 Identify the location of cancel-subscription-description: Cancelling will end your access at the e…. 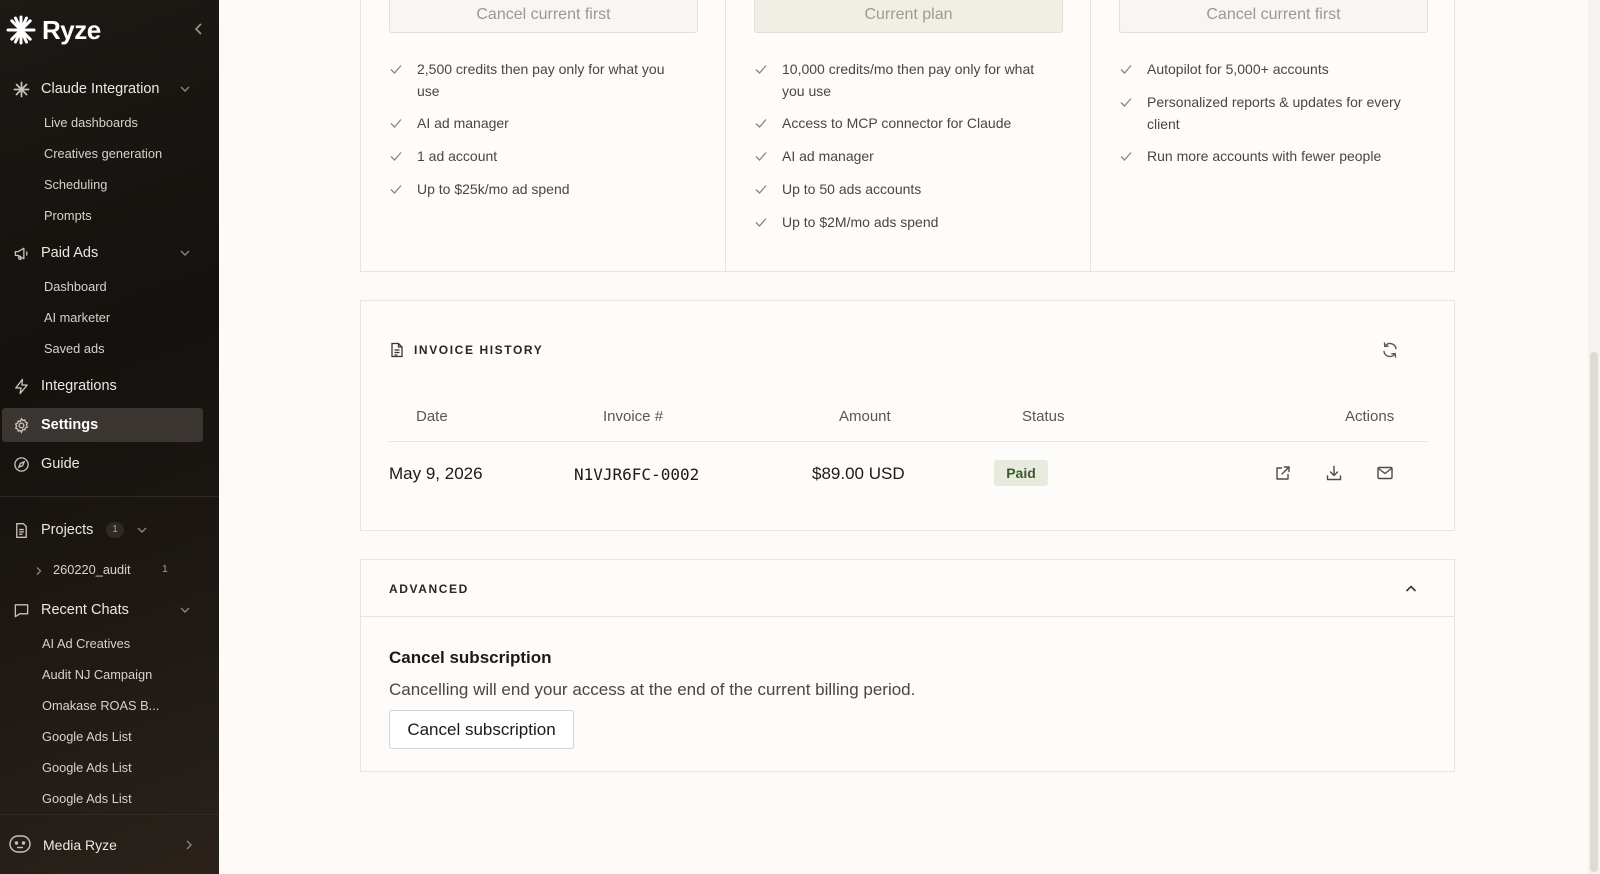
(652, 689).